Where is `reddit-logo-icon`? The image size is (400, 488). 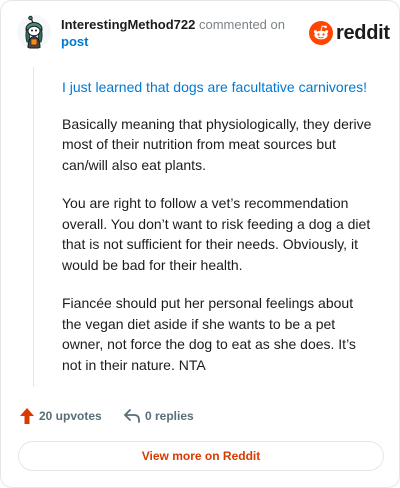
reddit-logo-icon is located at coordinates (321, 33).